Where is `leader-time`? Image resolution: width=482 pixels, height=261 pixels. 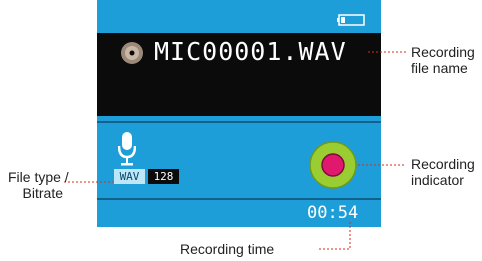 leader-time is located at coordinates (334, 236).